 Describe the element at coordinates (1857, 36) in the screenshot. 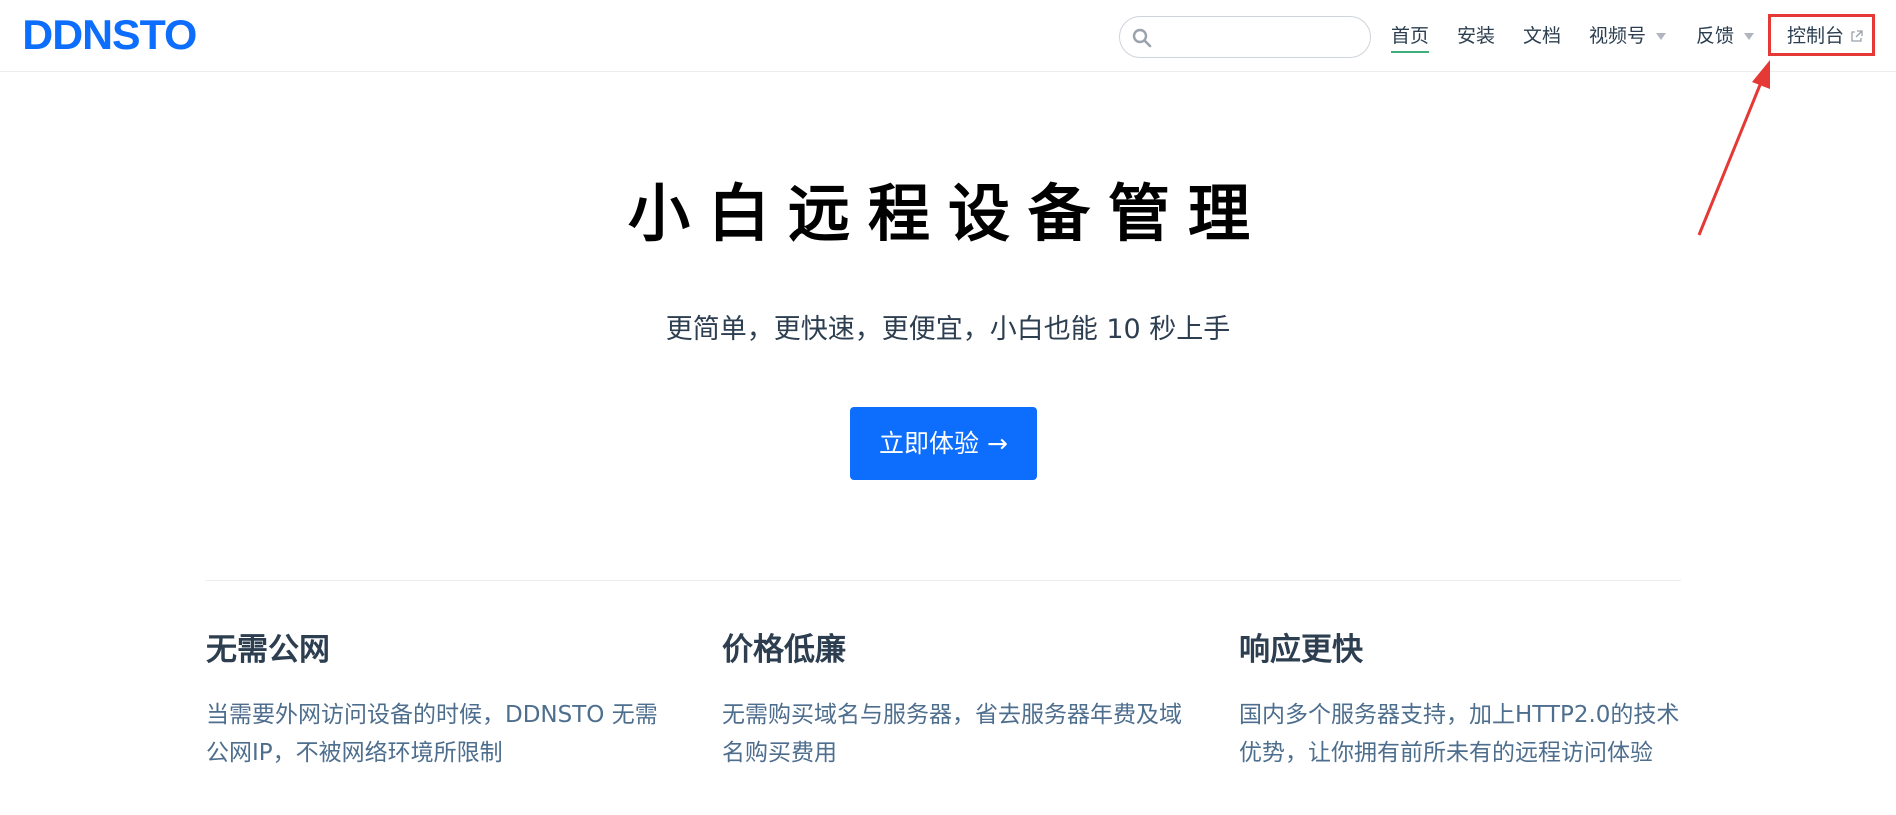

I see `external-link-icon` at that location.